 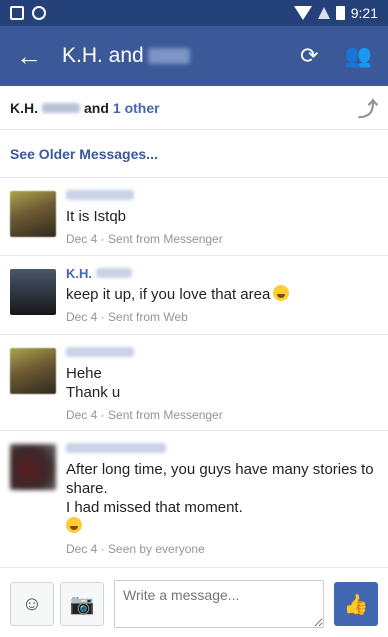 What do you see at coordinates (194, 13) in the screenshot?
I see `status-bar: 9:21` at bounding box center [194, 13].